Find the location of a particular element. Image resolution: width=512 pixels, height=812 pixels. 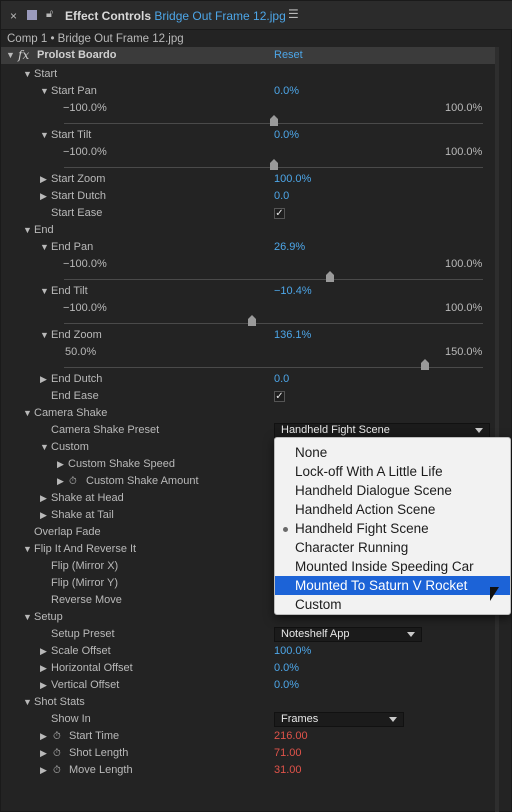

menu-item: Handheld Action Scene is located at coordinates (392, 509).